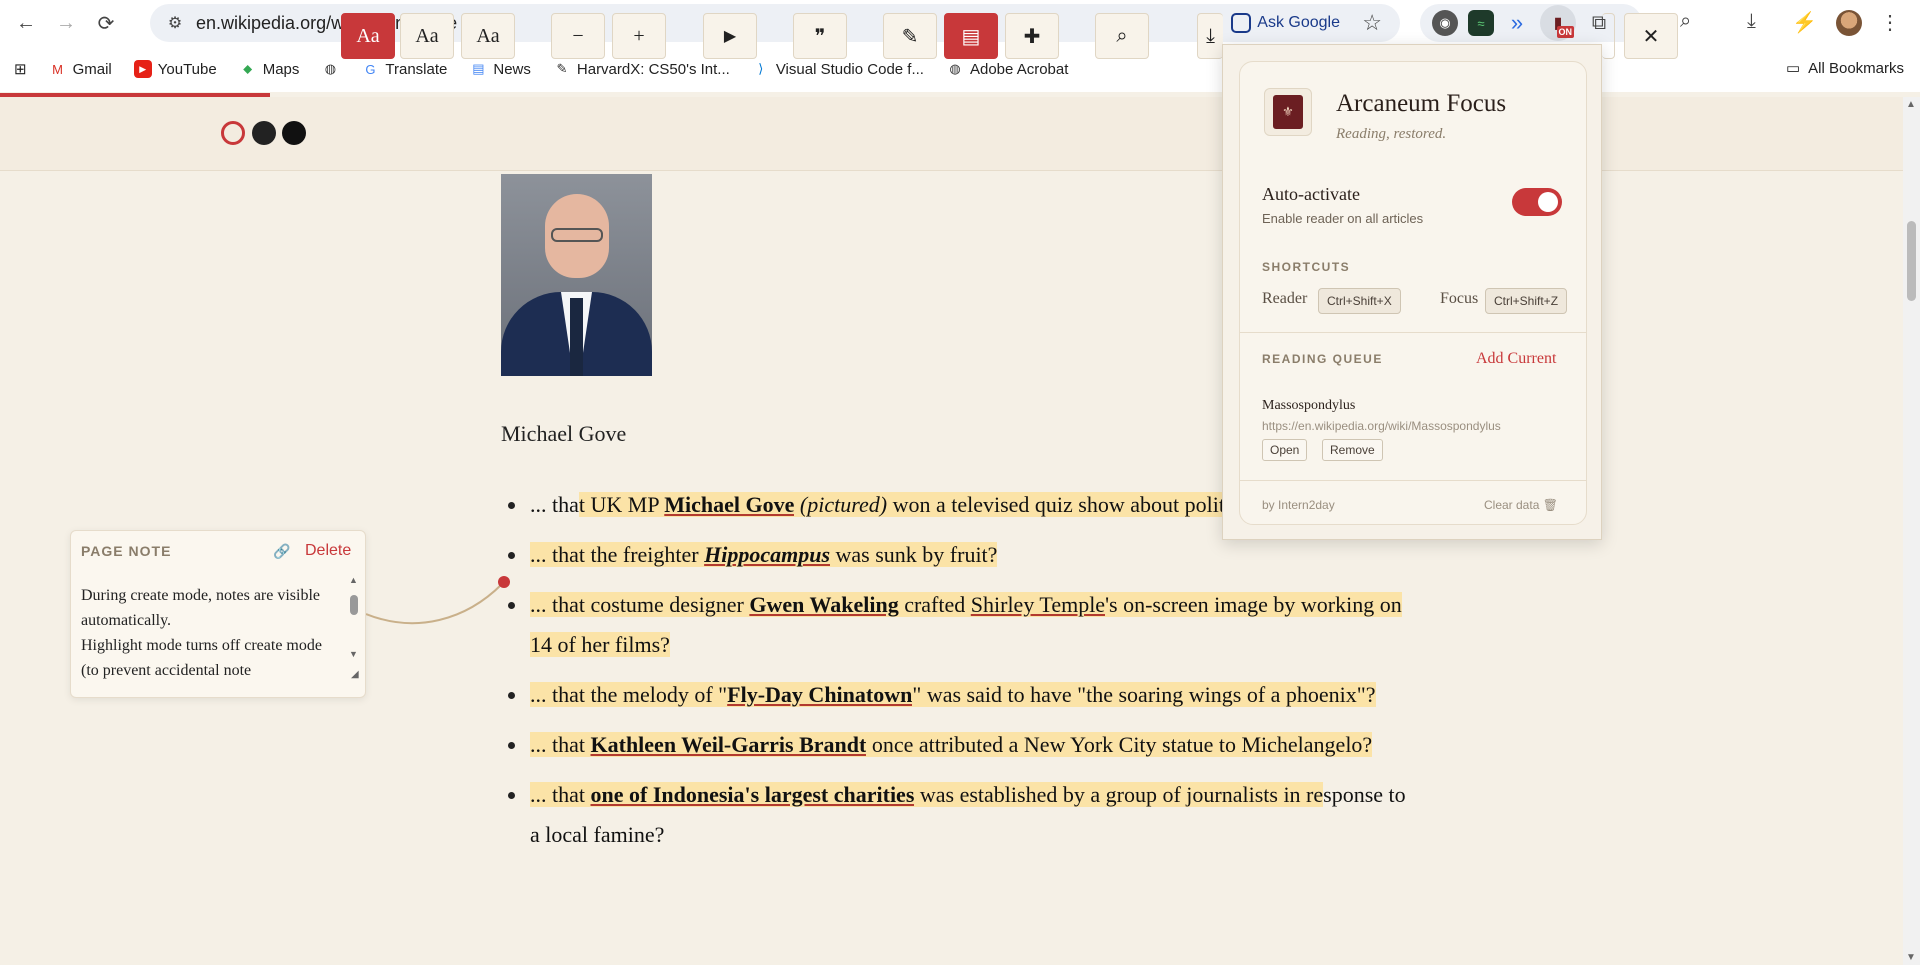 The image size is (1920, 965). Describe the element at coordinates (233, 133) in the screenshot. I see `theme-light-swatch` at that location.